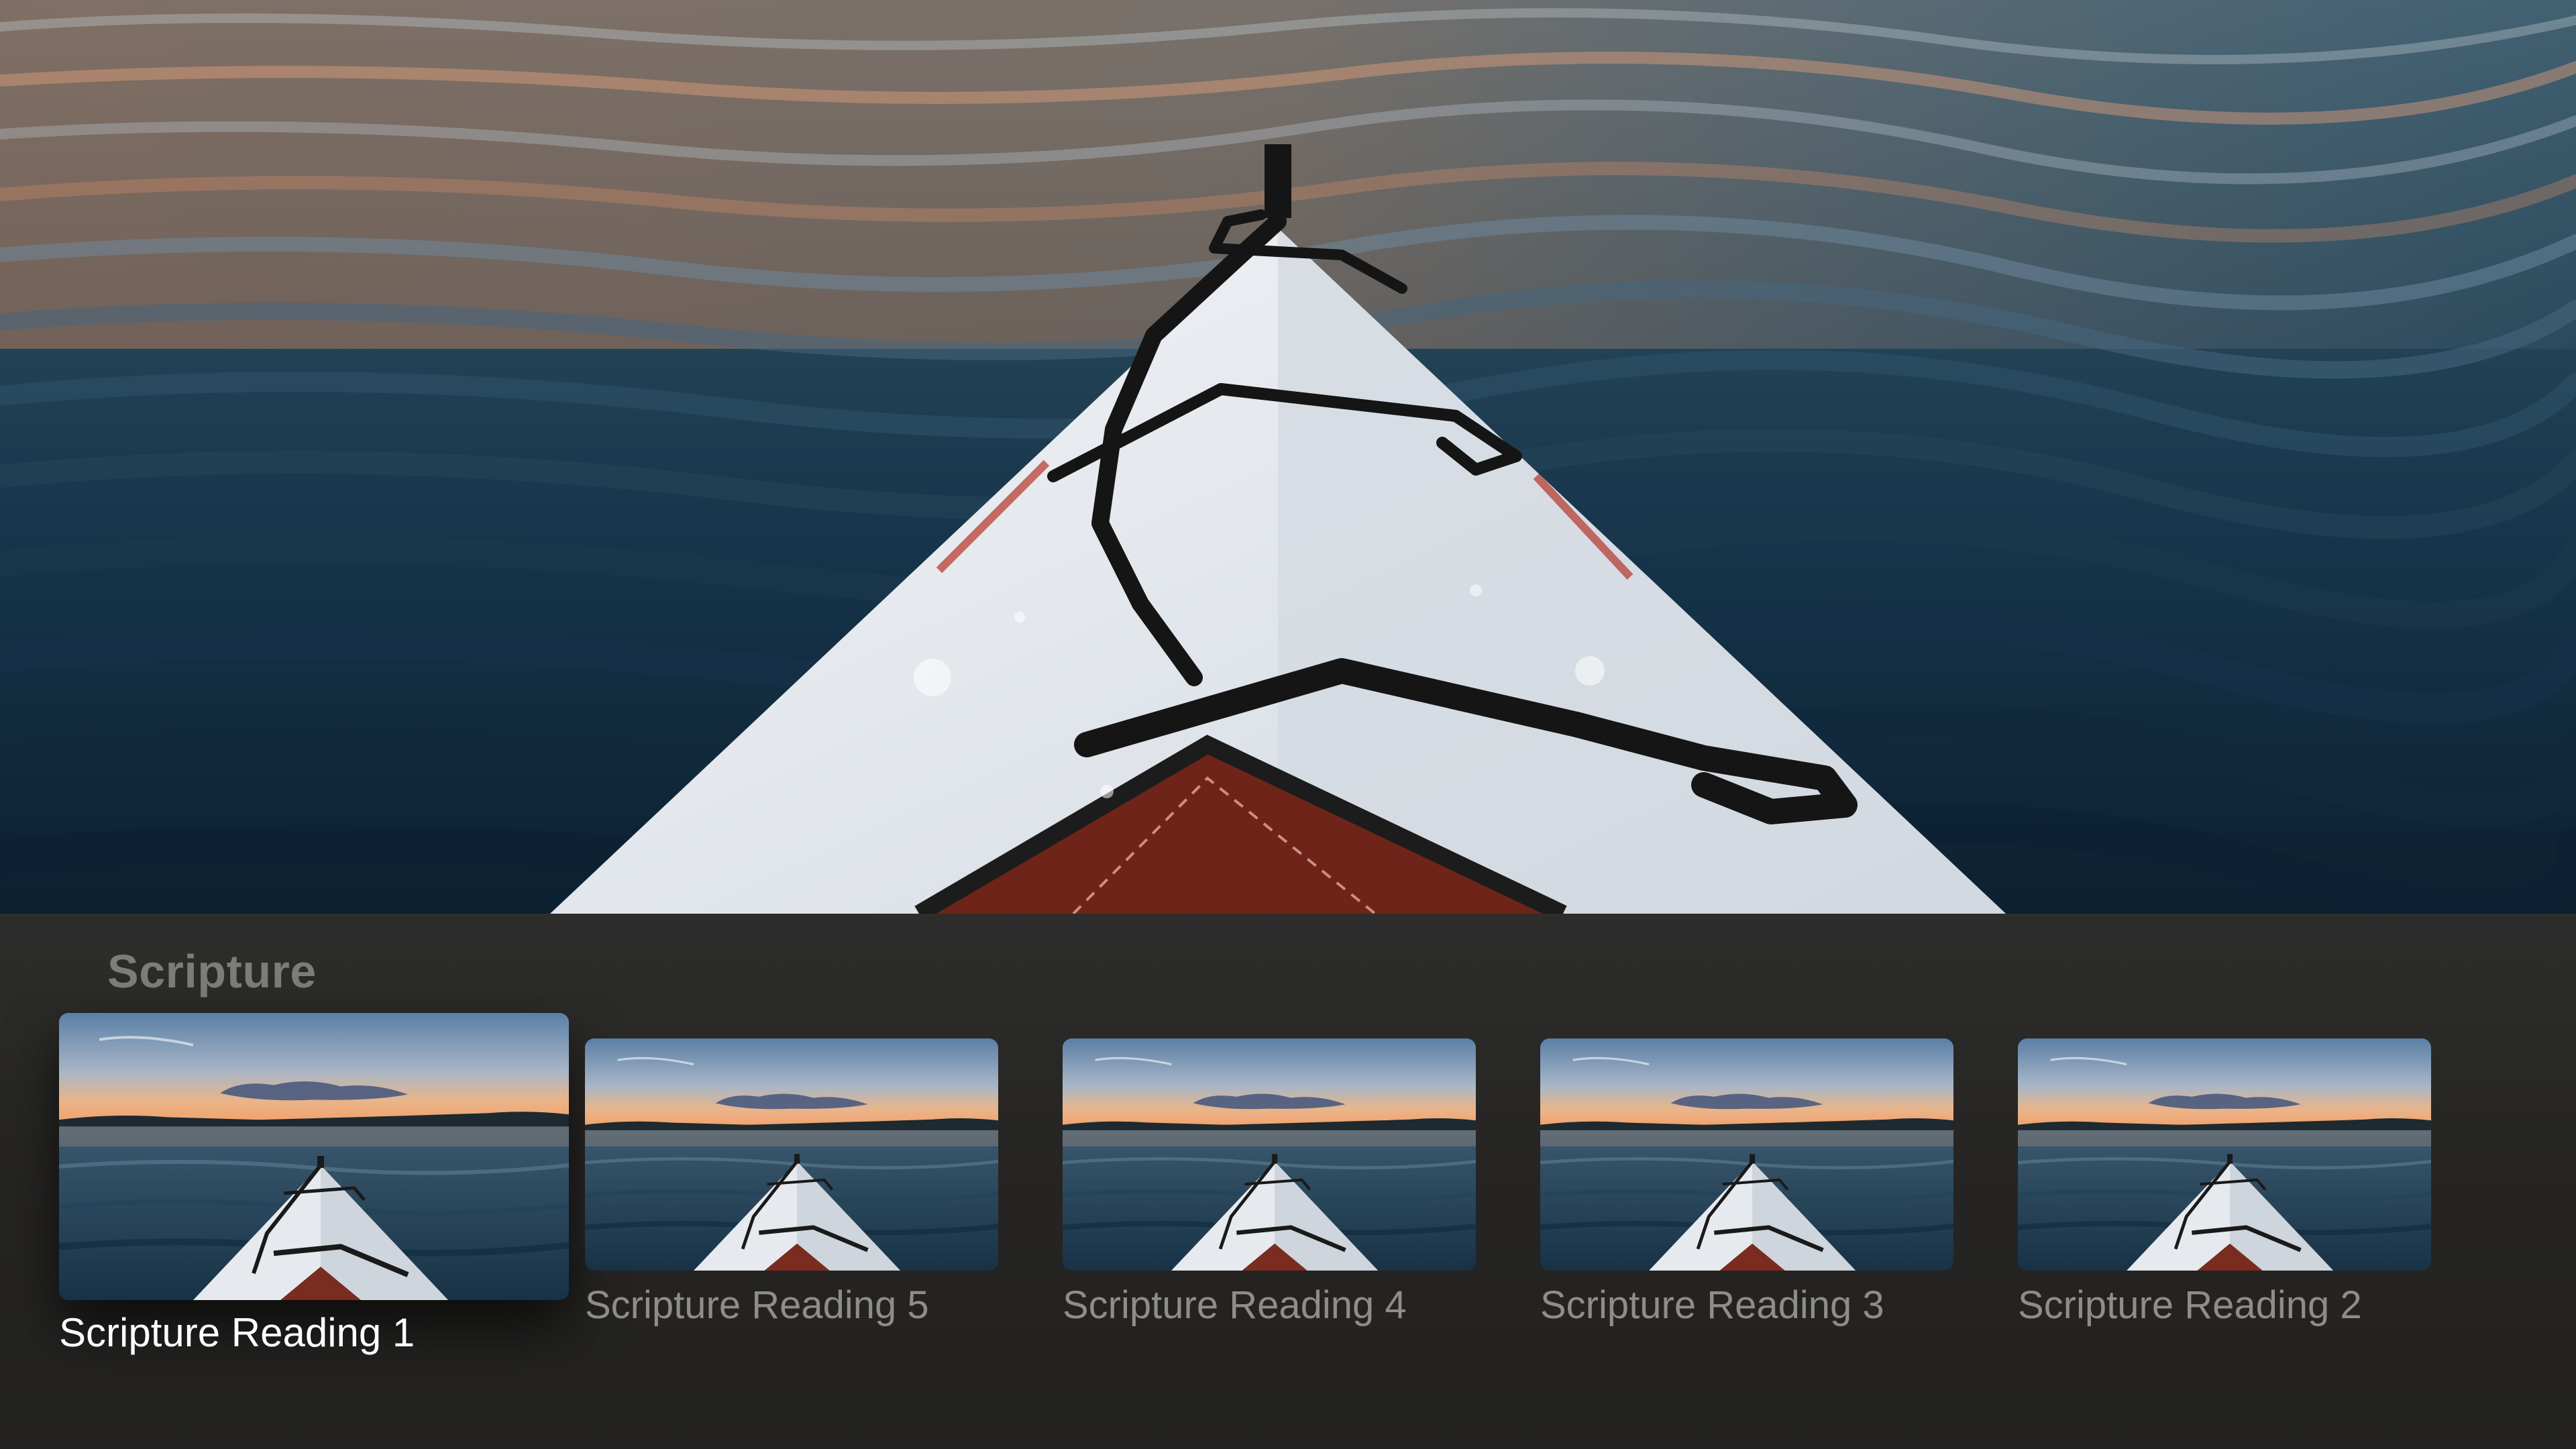 This screenshot has width=2576, height=1449. Describe the element at coordinates (1712, 1305) in the screenshot. I see `tile-label: Scripture Reading 3` at that location.